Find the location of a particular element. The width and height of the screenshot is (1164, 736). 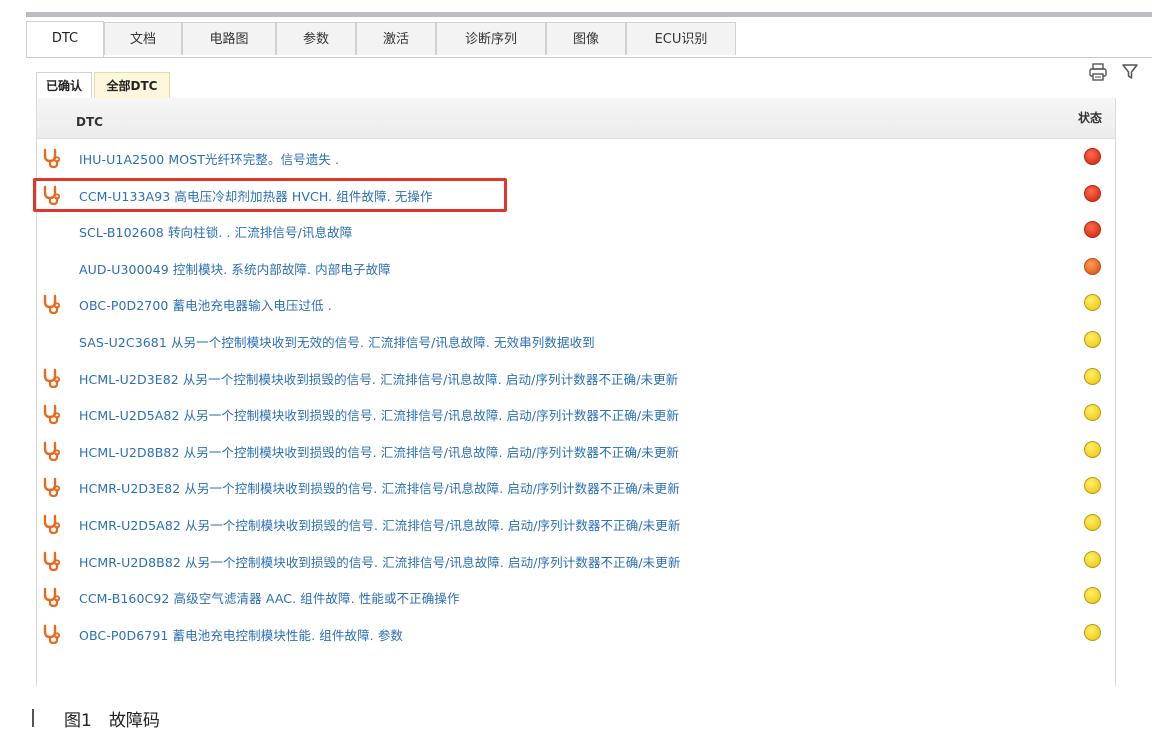

tab-images: 图像 is located at coordinates (586, 38).